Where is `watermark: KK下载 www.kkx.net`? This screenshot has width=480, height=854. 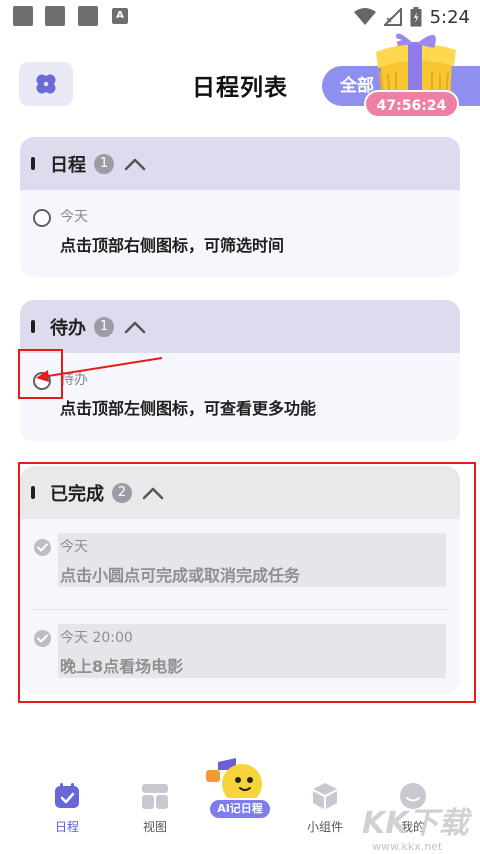 watermark: KK下载 www.kkx.net is located at coordinates (421, 826).